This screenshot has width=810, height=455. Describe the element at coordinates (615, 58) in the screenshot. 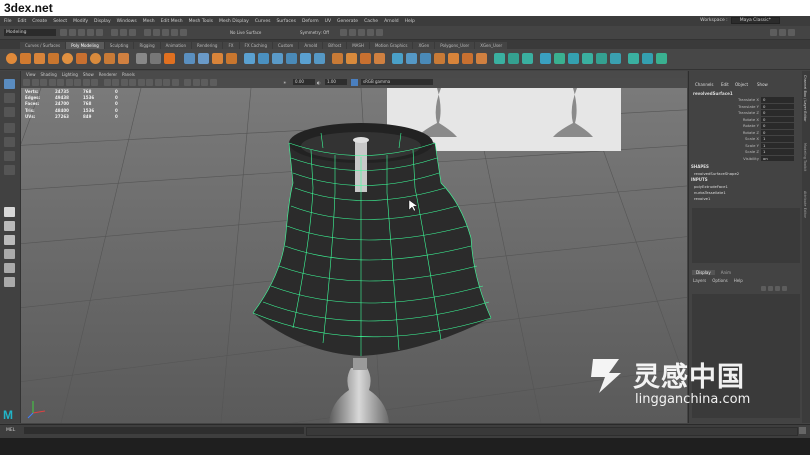

I see `layout-uv-icon` at that location.